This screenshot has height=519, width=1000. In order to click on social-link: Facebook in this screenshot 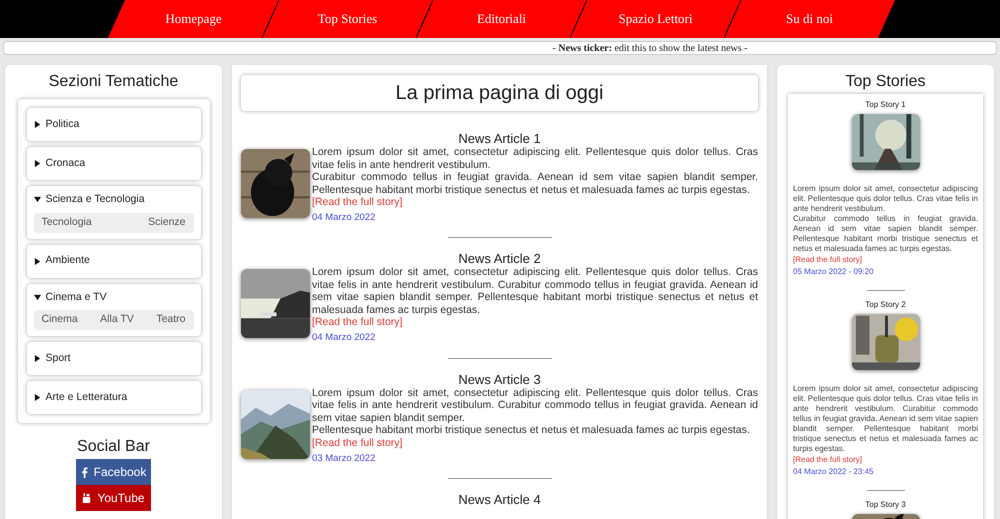, I will do `click(113, 472)`.